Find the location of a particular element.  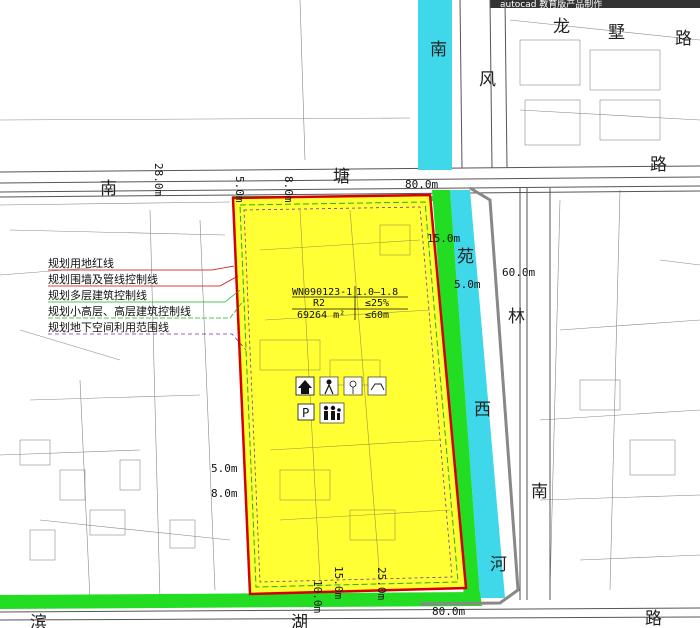

parcel-height: ≤60m is located at coordinates (377, 315).